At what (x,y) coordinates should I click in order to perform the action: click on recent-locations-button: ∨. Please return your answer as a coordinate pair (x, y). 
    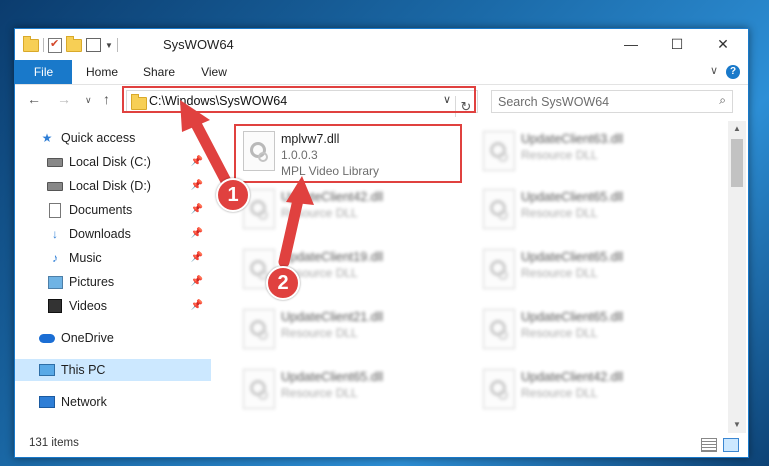
    Looking at the image, I should click on (88, 100).